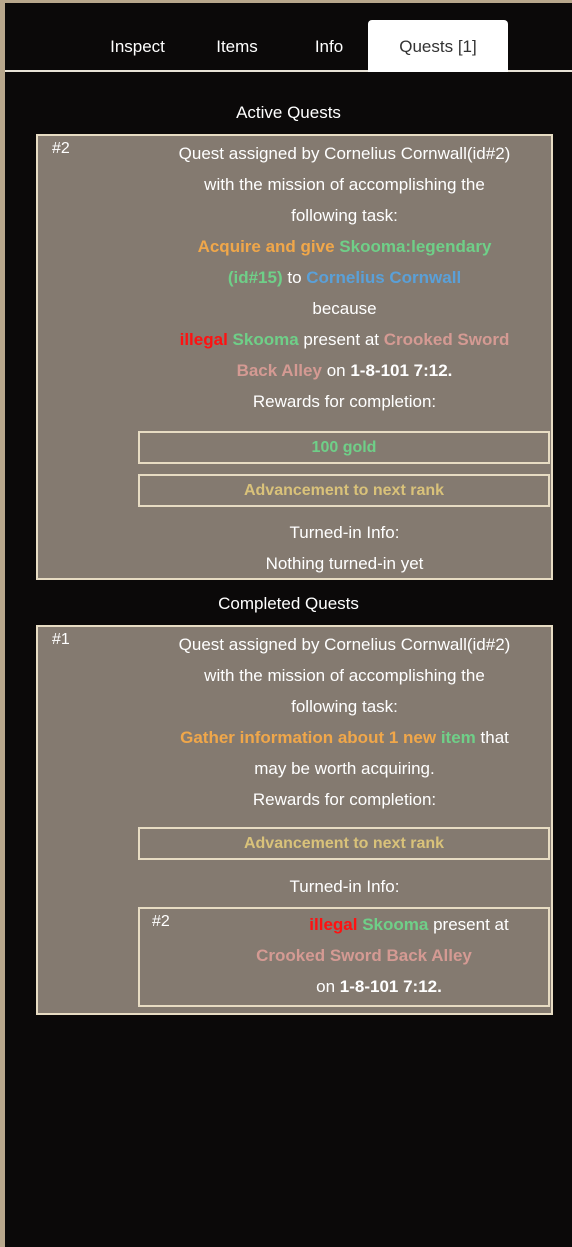 This screenshot has width=572, height=1247. Describe the element at coordinates (279, 370) in the screenshot. I see `reason-location-2: Back Alley` at that location.